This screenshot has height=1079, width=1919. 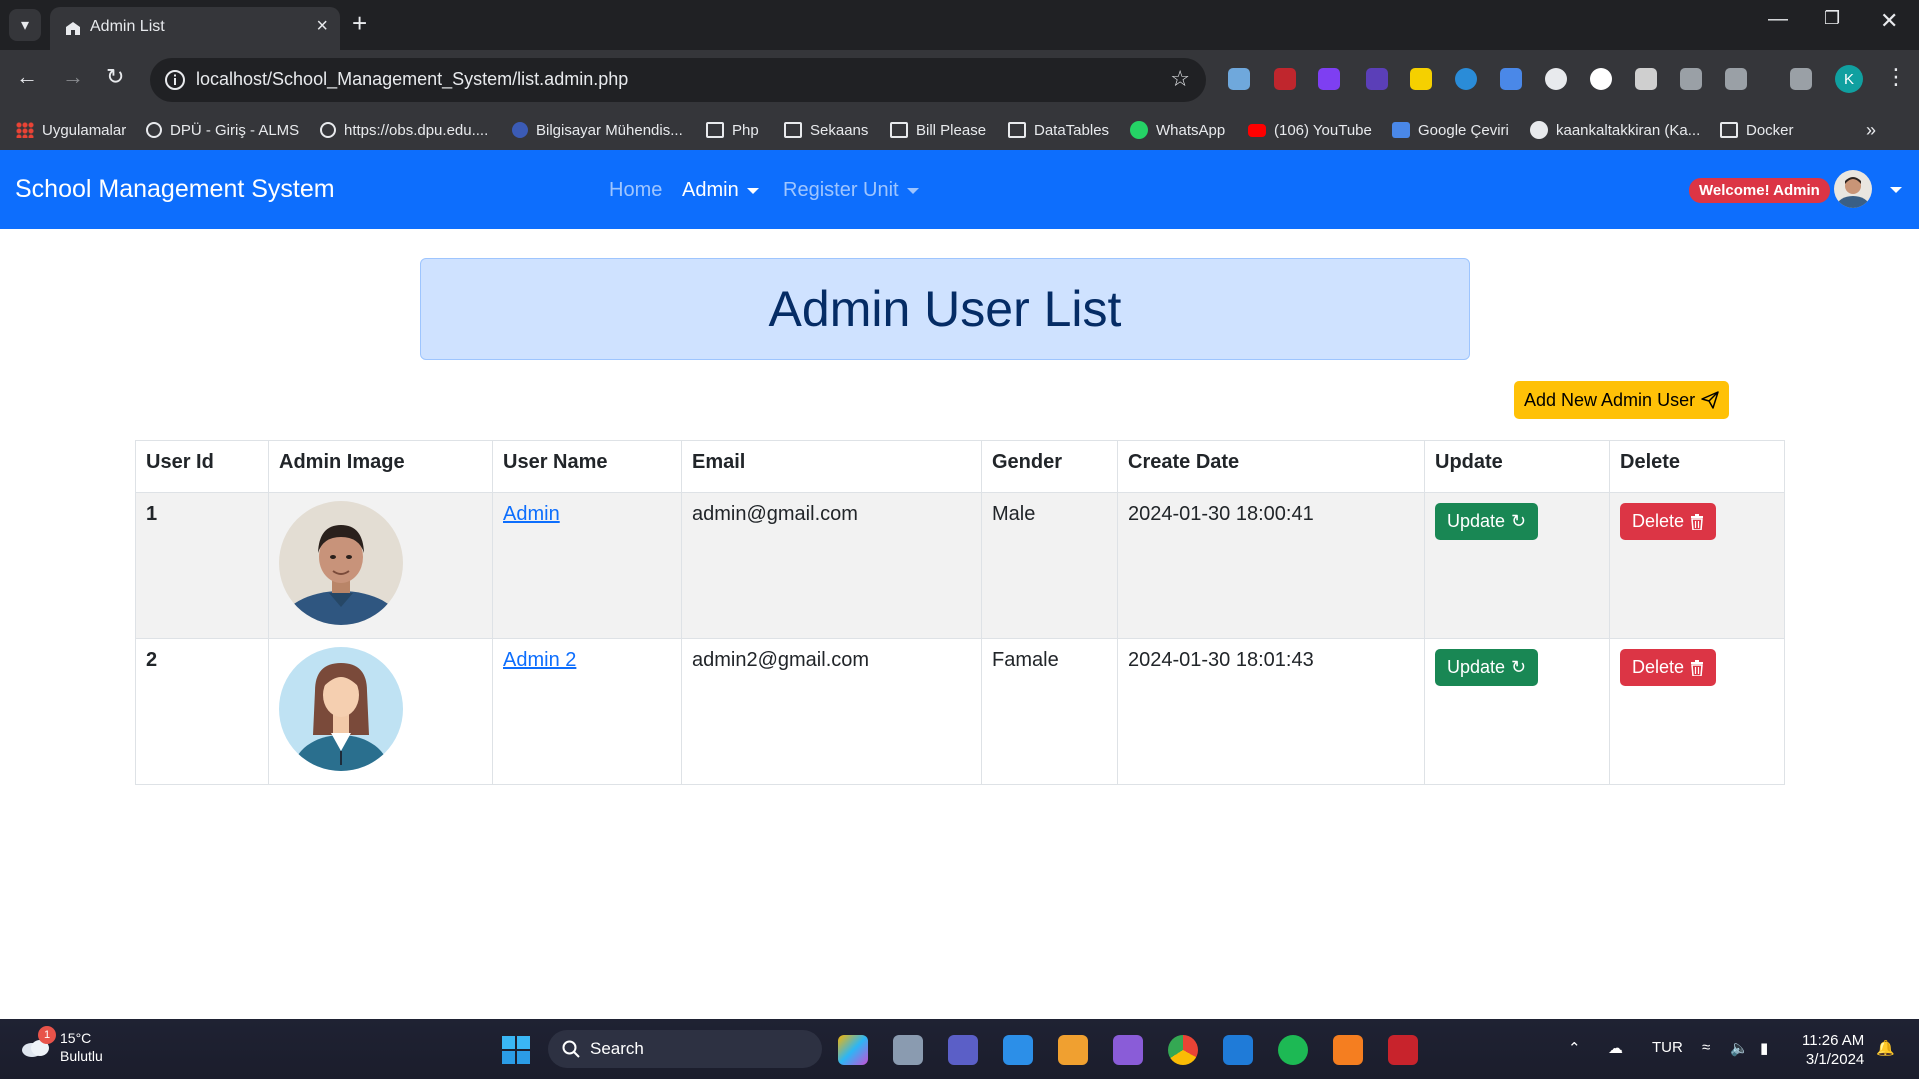 I want to click on folder-icon, so click(x=1017, y=130).